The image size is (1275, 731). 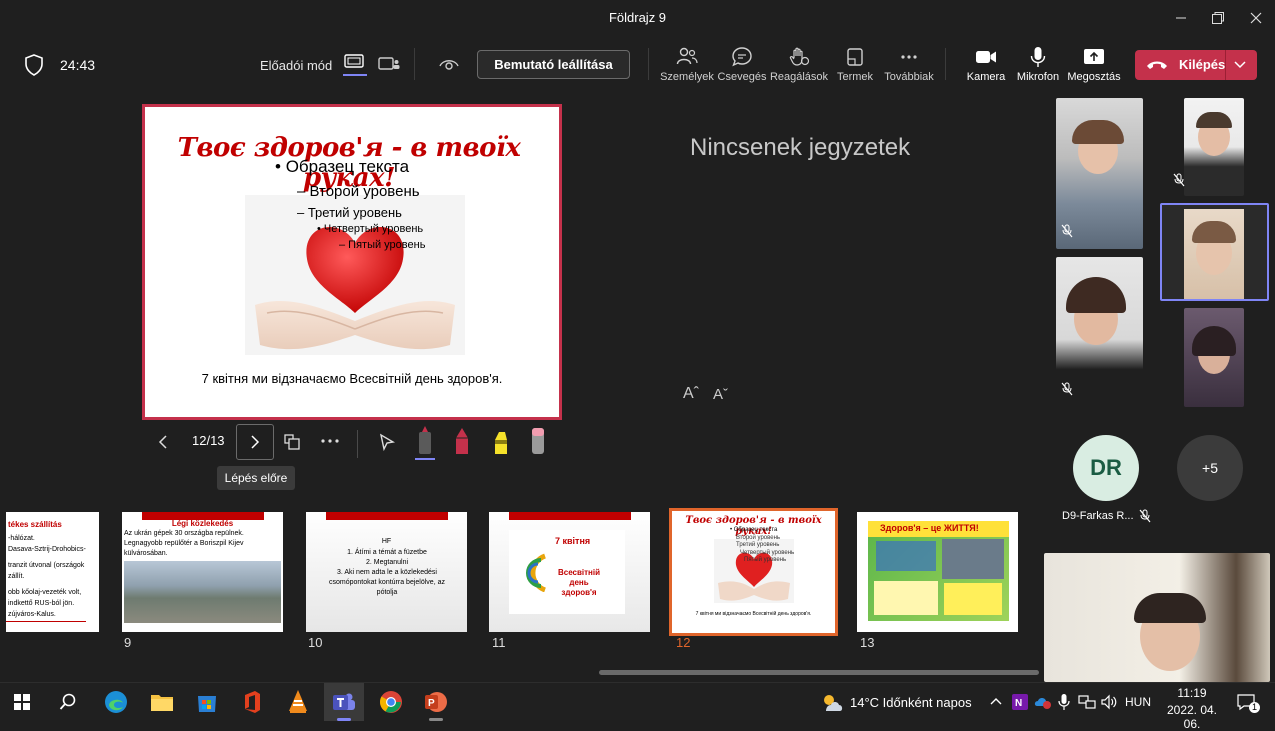 I want to click on close-window-button, so click(x=1256, y=18).